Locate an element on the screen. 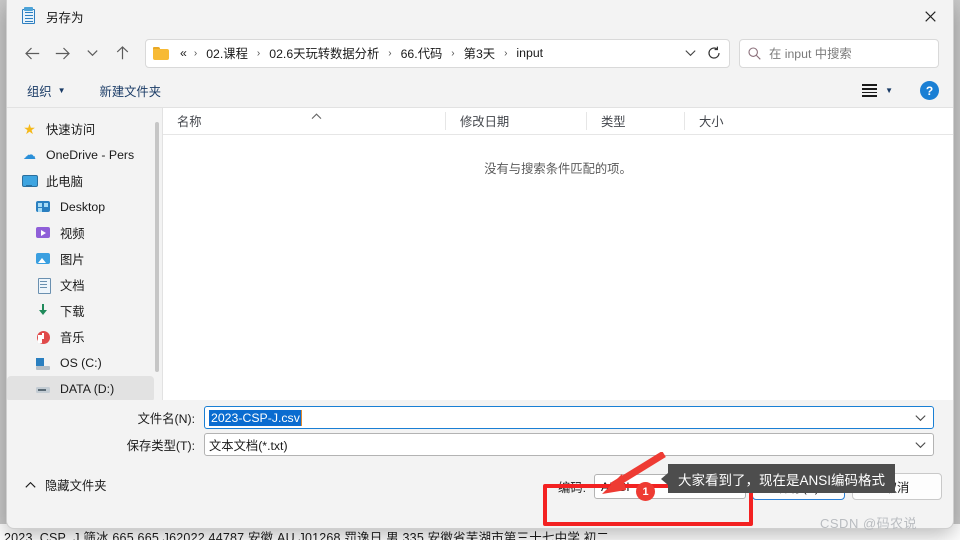  sidebar-item-onedrive: ☁ OneDrive - Pers is located at coordinates (84, 155).